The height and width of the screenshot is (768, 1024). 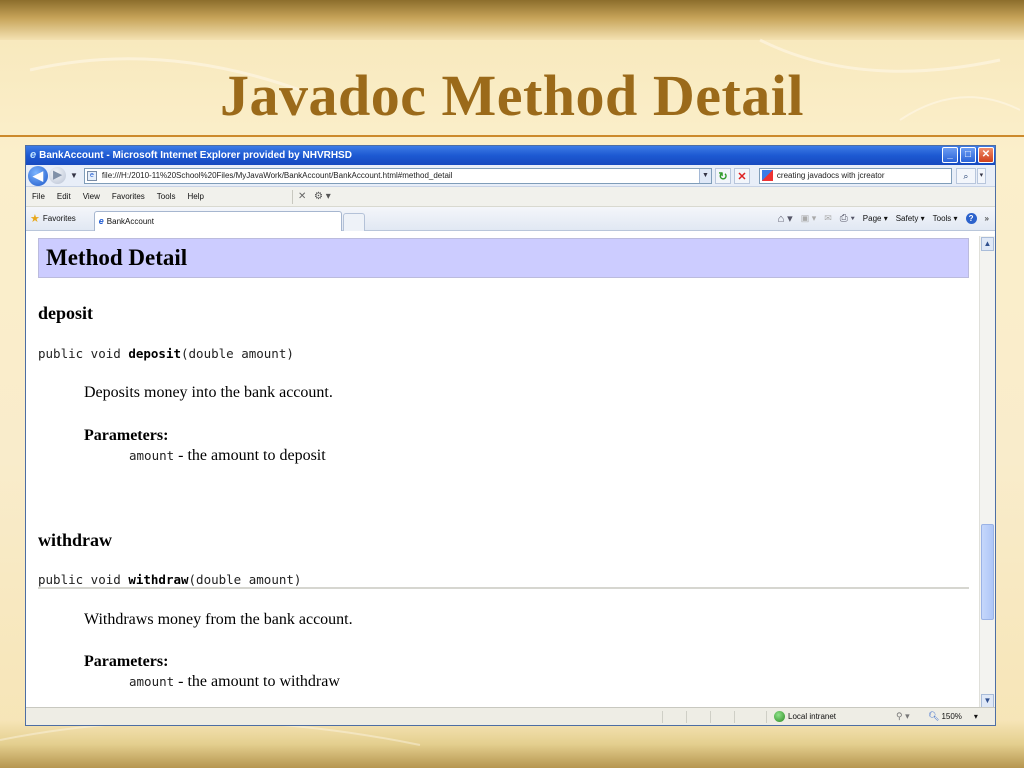 What do you see at coordinates (934, 716) in the screenshot?
I see `zoom-icon: 🔍︎` at bounding box center [934, 716].